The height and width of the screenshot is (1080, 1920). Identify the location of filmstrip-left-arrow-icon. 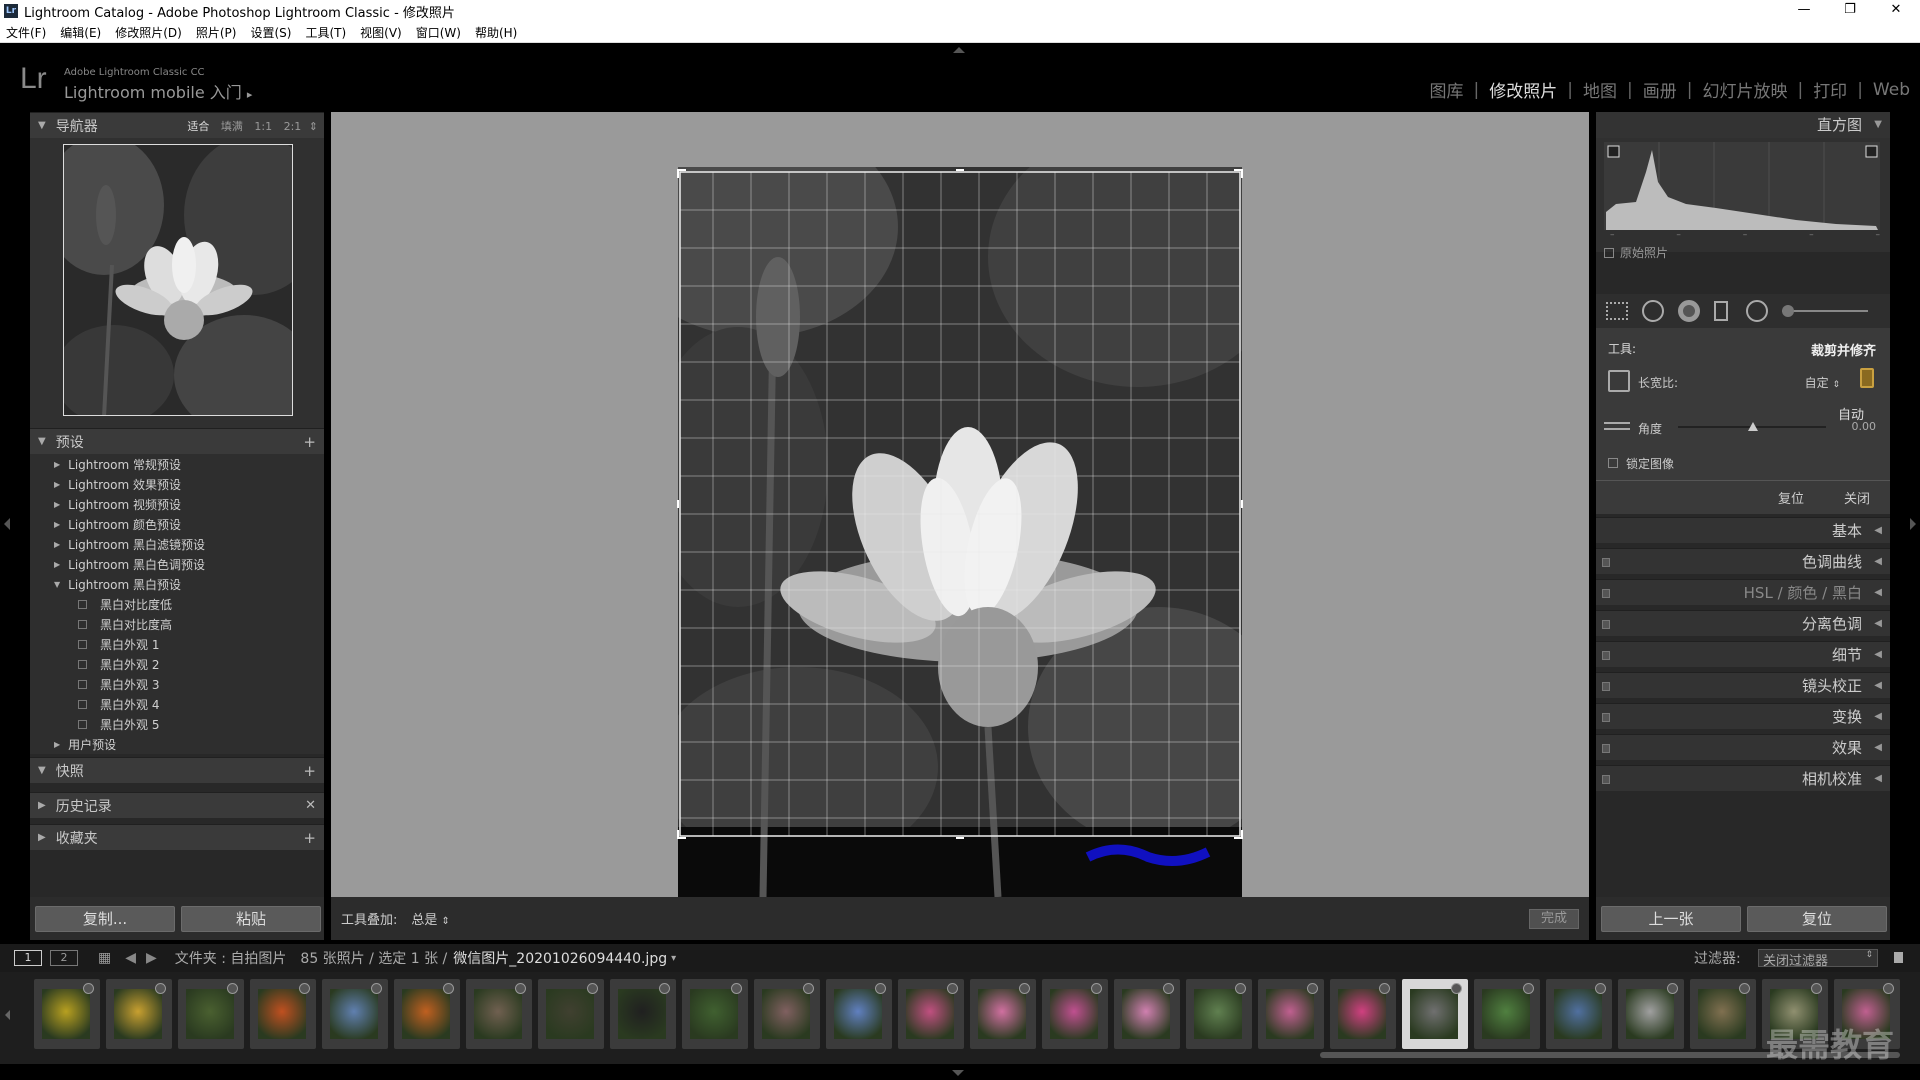
(7, 1015).